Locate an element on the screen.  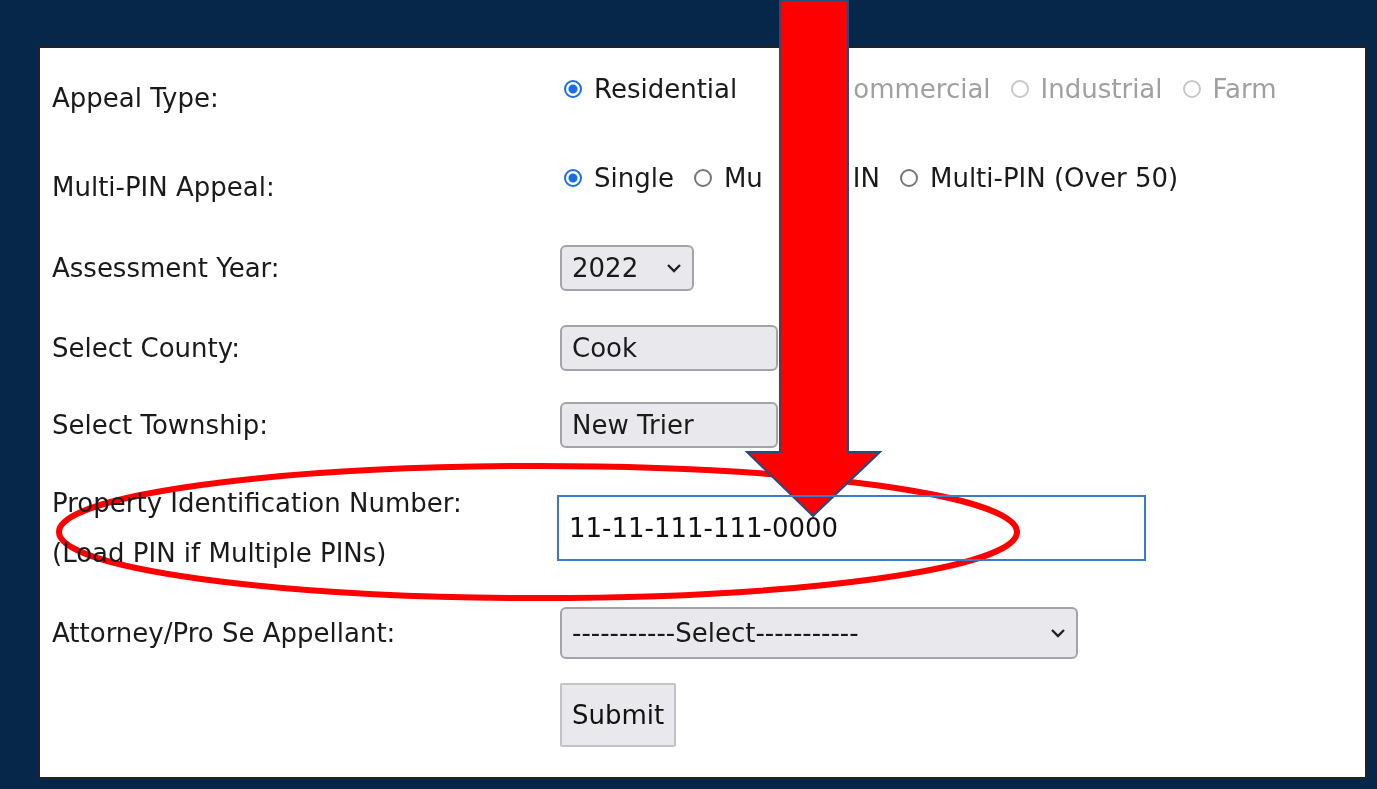
field-label: Select County: is located at coordinates (146, 347).